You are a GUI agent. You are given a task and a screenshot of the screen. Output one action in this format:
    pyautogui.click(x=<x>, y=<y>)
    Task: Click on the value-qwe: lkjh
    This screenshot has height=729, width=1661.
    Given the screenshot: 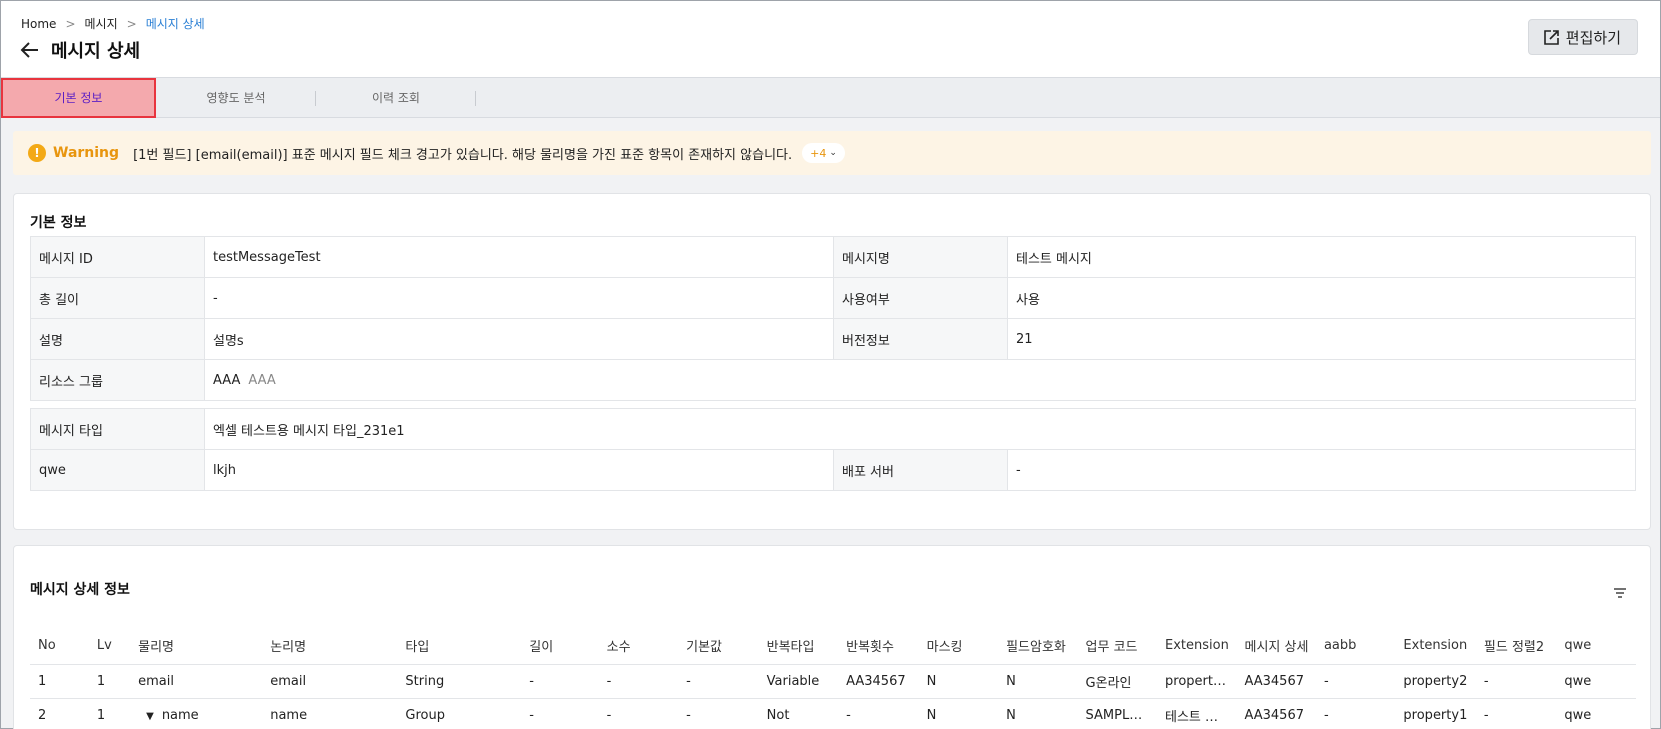 What is the action you would take?
    pyautogui.click(x=519, y=470)
    